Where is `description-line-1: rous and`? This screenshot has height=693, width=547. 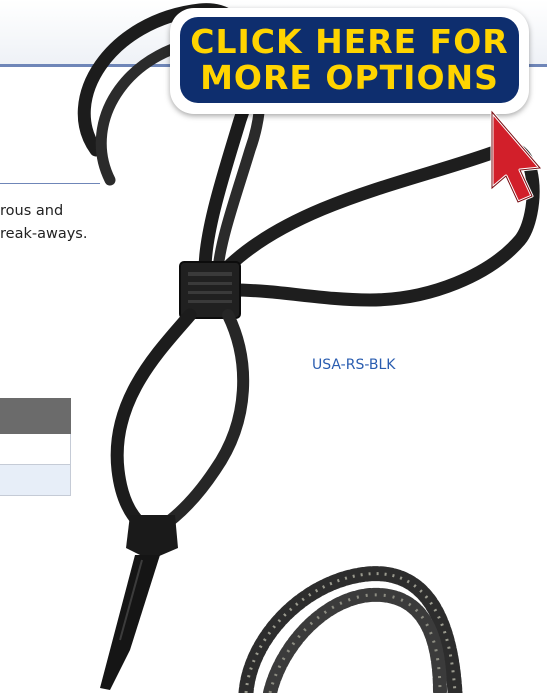 description-line-1: rous and is located at coordinates (32, 211).